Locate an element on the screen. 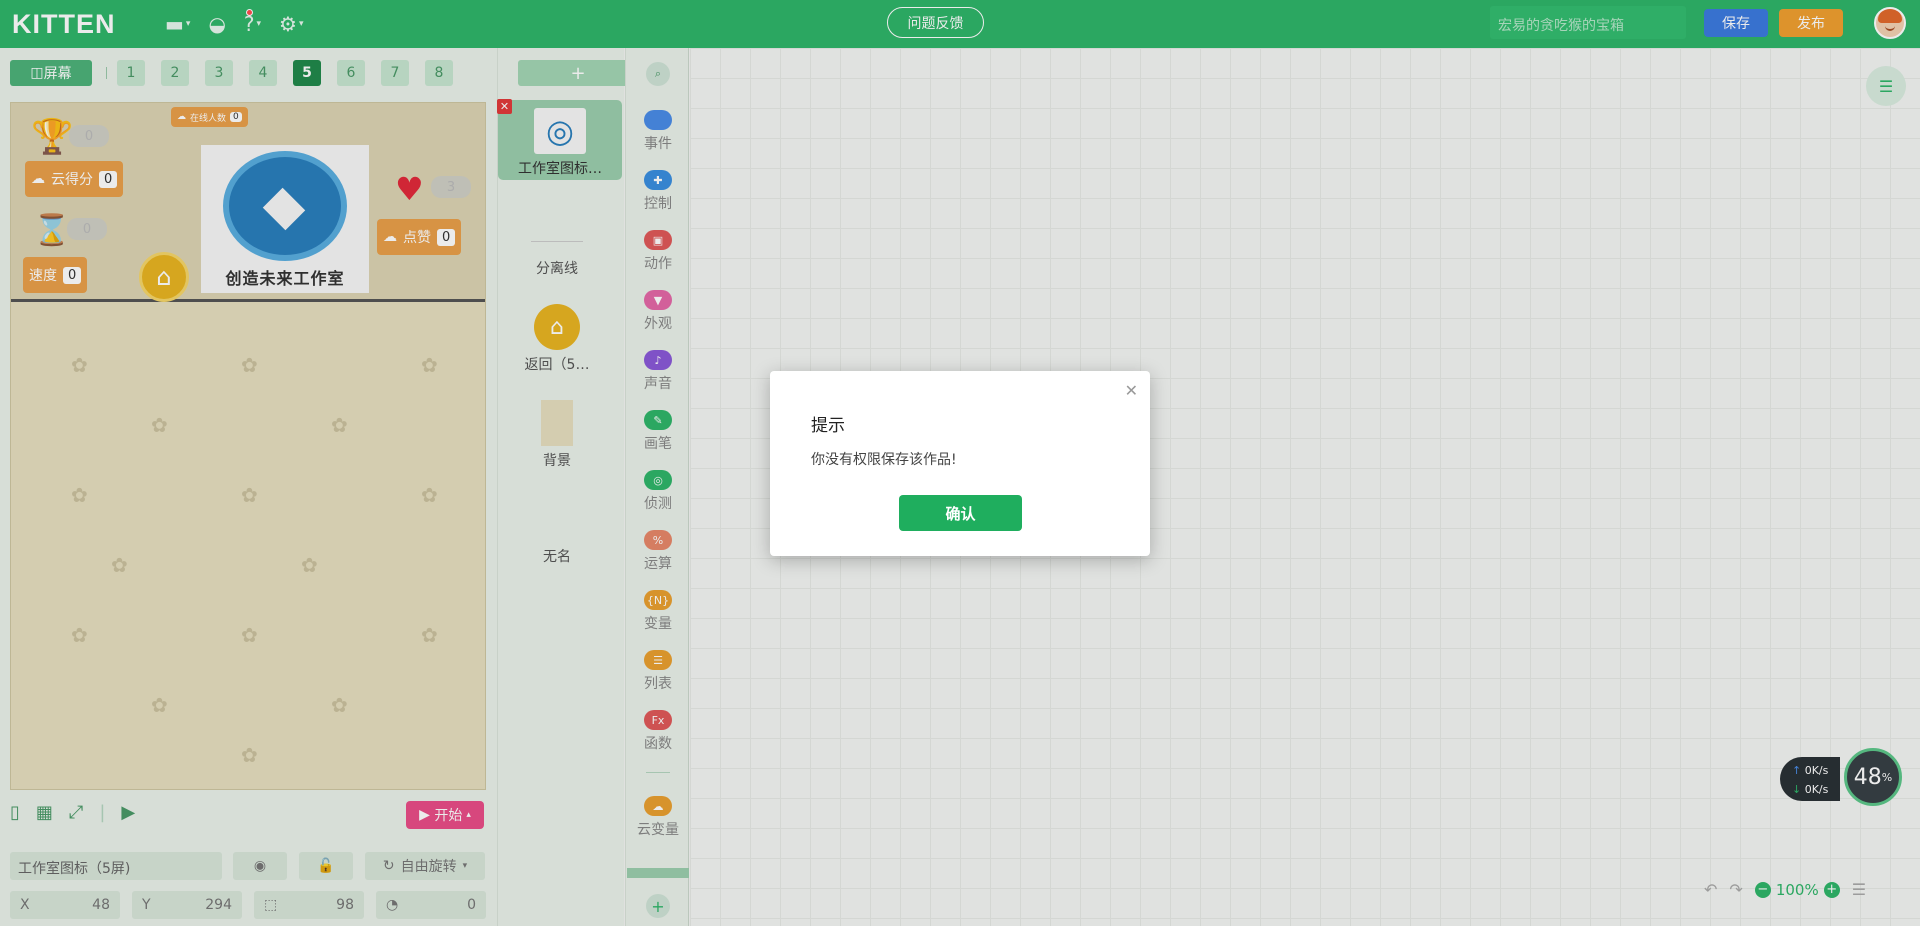  close-icon: ✕ is located at coordinates (1131, 390).